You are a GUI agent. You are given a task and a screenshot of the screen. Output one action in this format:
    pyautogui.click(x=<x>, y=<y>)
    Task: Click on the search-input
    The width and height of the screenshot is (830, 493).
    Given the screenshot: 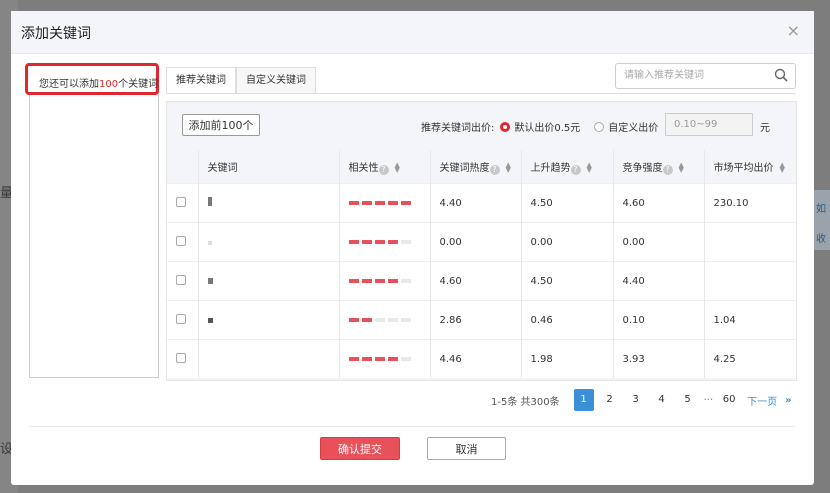 What is the action you would take?
    pyautogui.click(x=699, y=75)
    